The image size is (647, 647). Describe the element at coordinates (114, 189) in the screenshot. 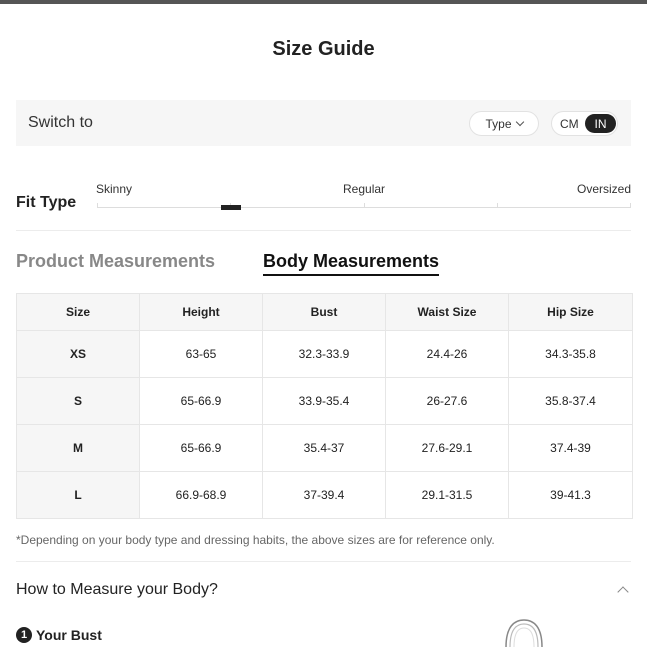

I see `fit-option-skinny: Skinny` at that location.